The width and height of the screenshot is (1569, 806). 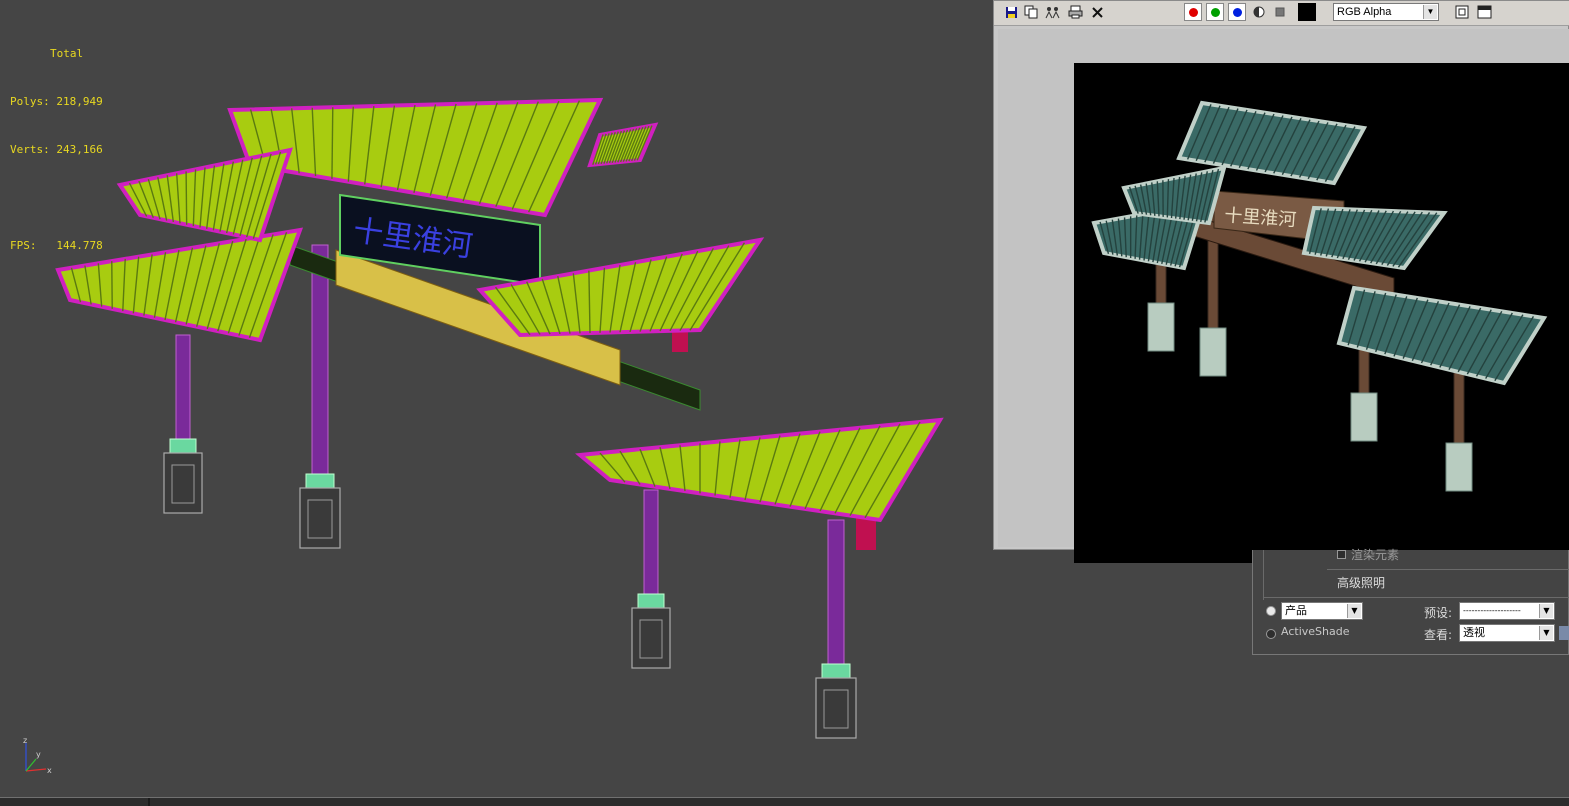 I want to click on pillar-left-outer, so click(x=183, y=390).